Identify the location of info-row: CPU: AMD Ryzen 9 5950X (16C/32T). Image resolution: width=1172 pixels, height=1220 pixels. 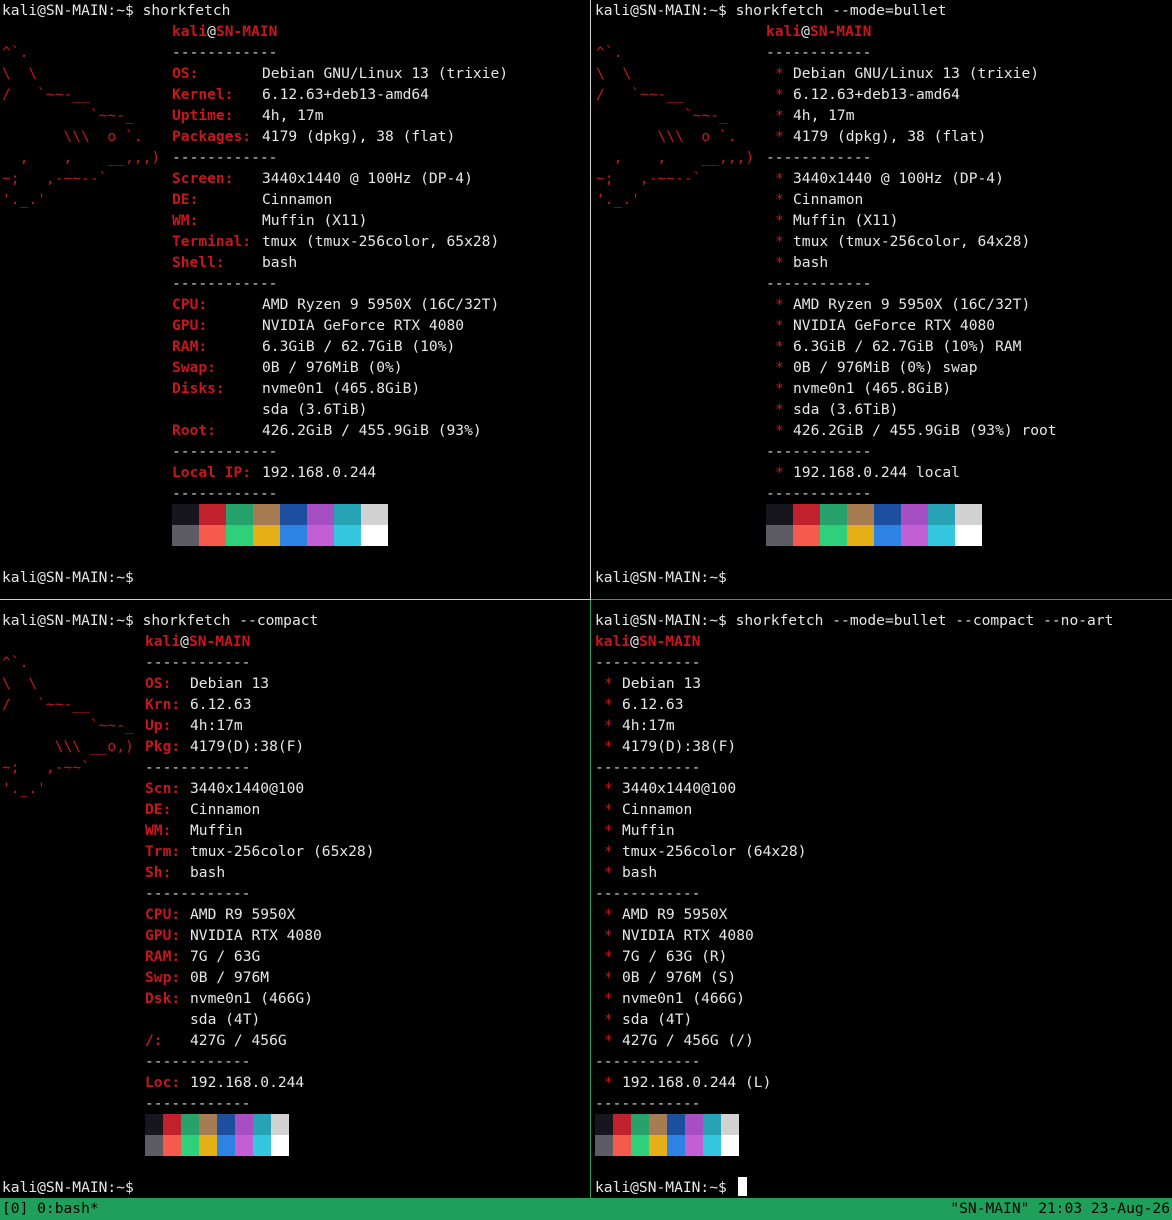
(372, 304).